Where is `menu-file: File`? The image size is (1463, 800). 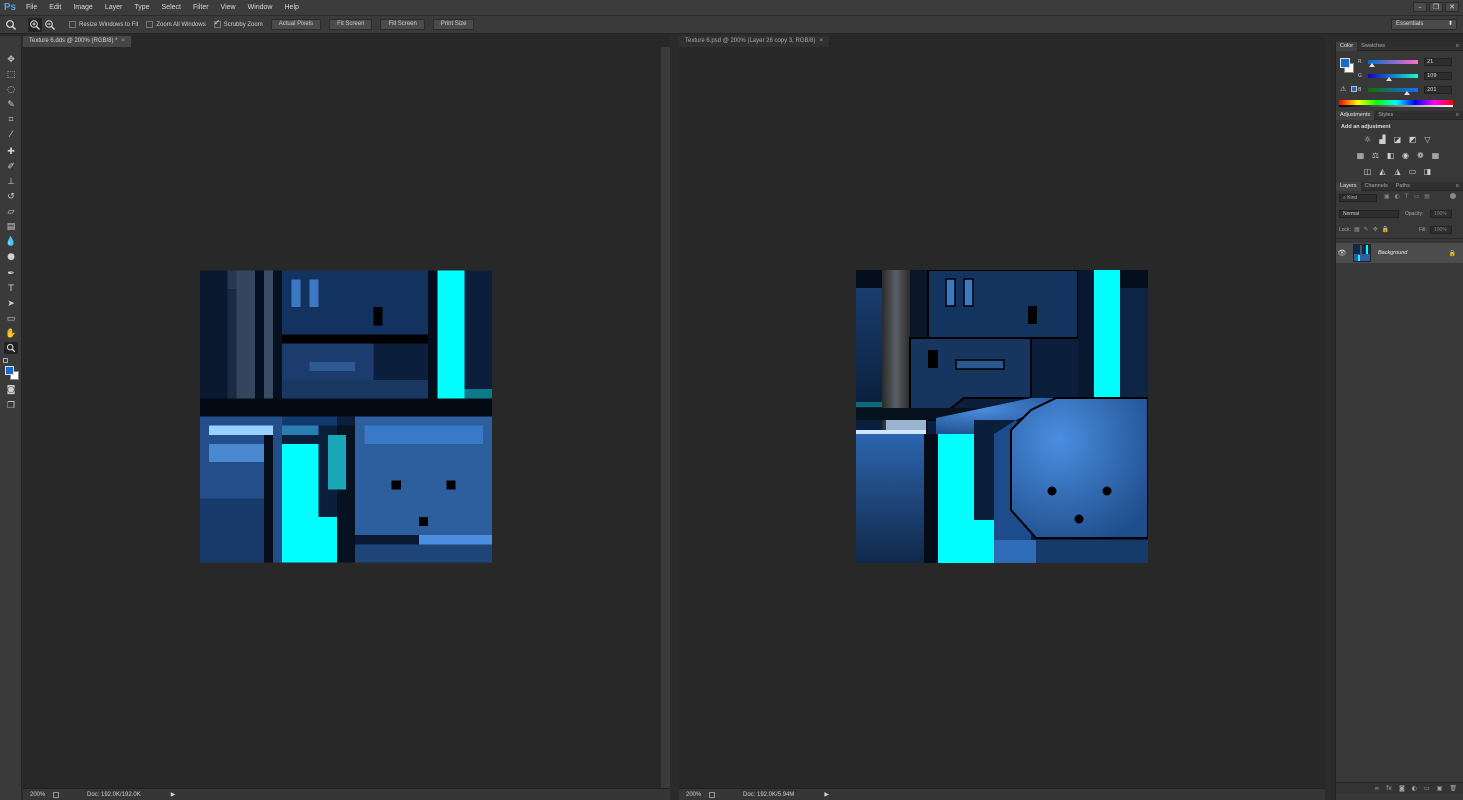
menu-file: File is located at coordinates (31, 8).